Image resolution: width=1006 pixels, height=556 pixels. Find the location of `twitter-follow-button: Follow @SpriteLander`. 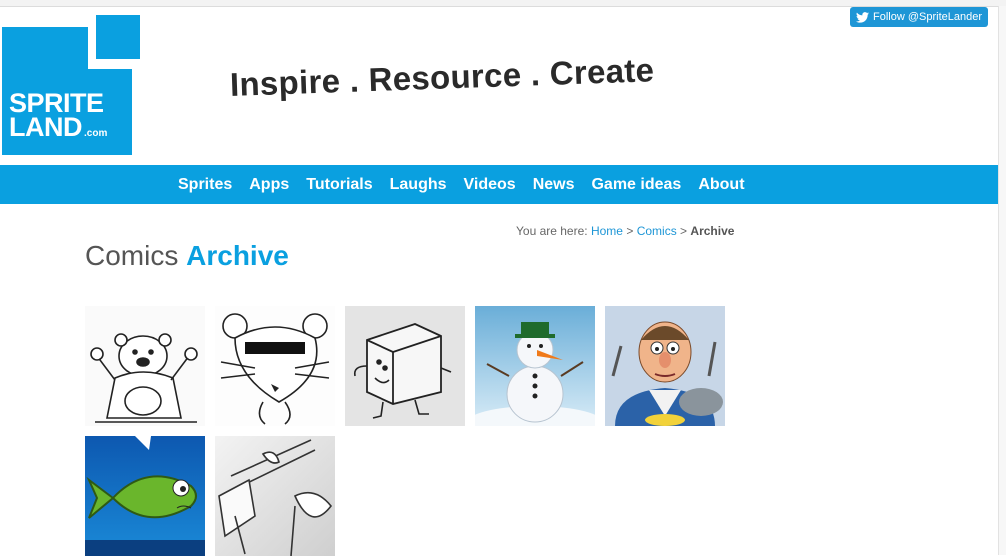

twitter-follow-button: Follow @SpriteLander is located at coordinates (919, 17).